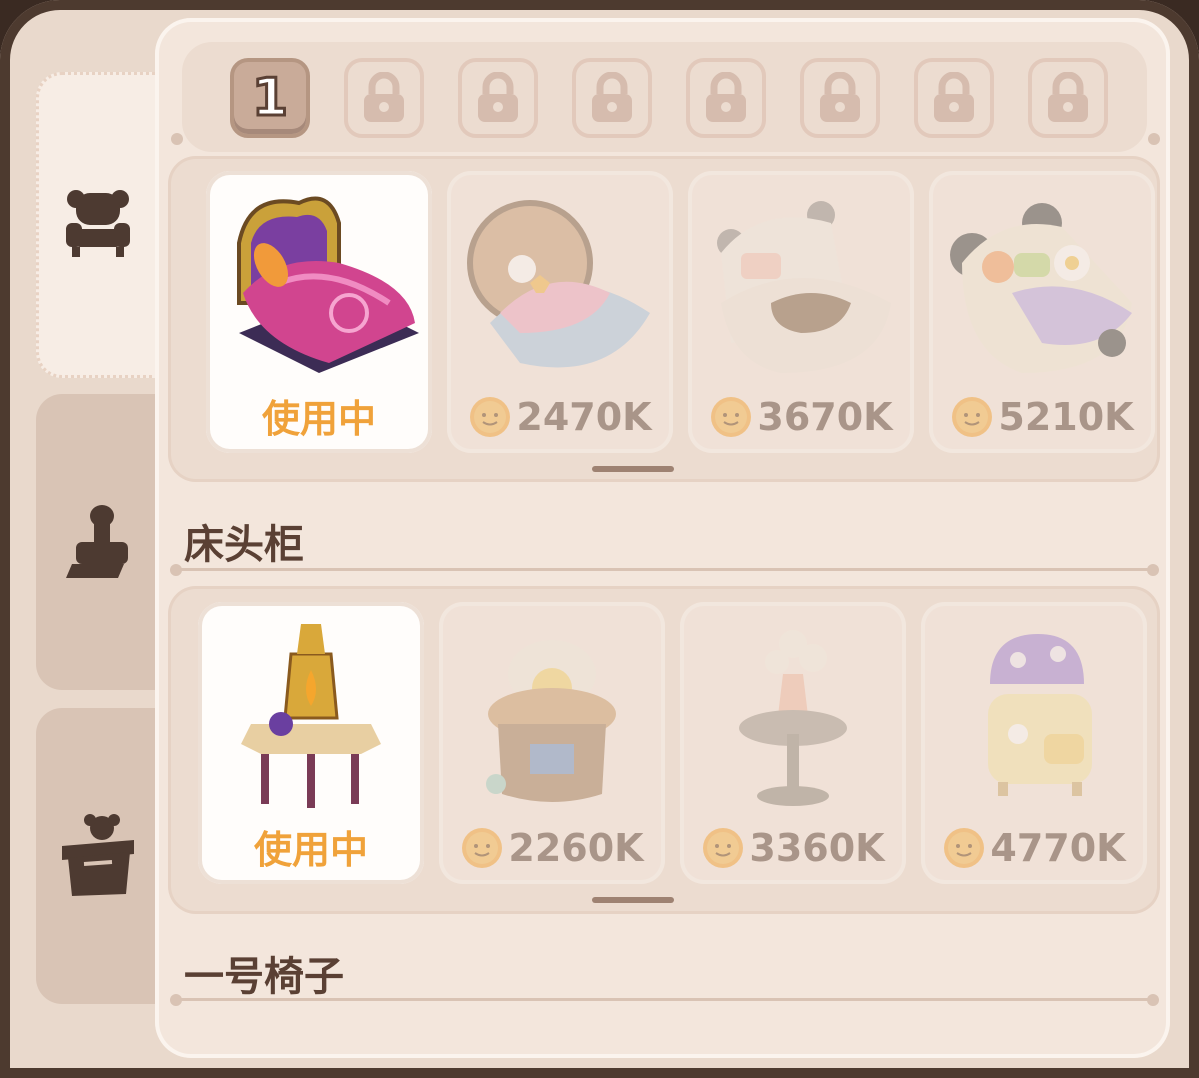 The image size is (1199, 1078). I want to click on item-card: 3670K, so click(801, 312).